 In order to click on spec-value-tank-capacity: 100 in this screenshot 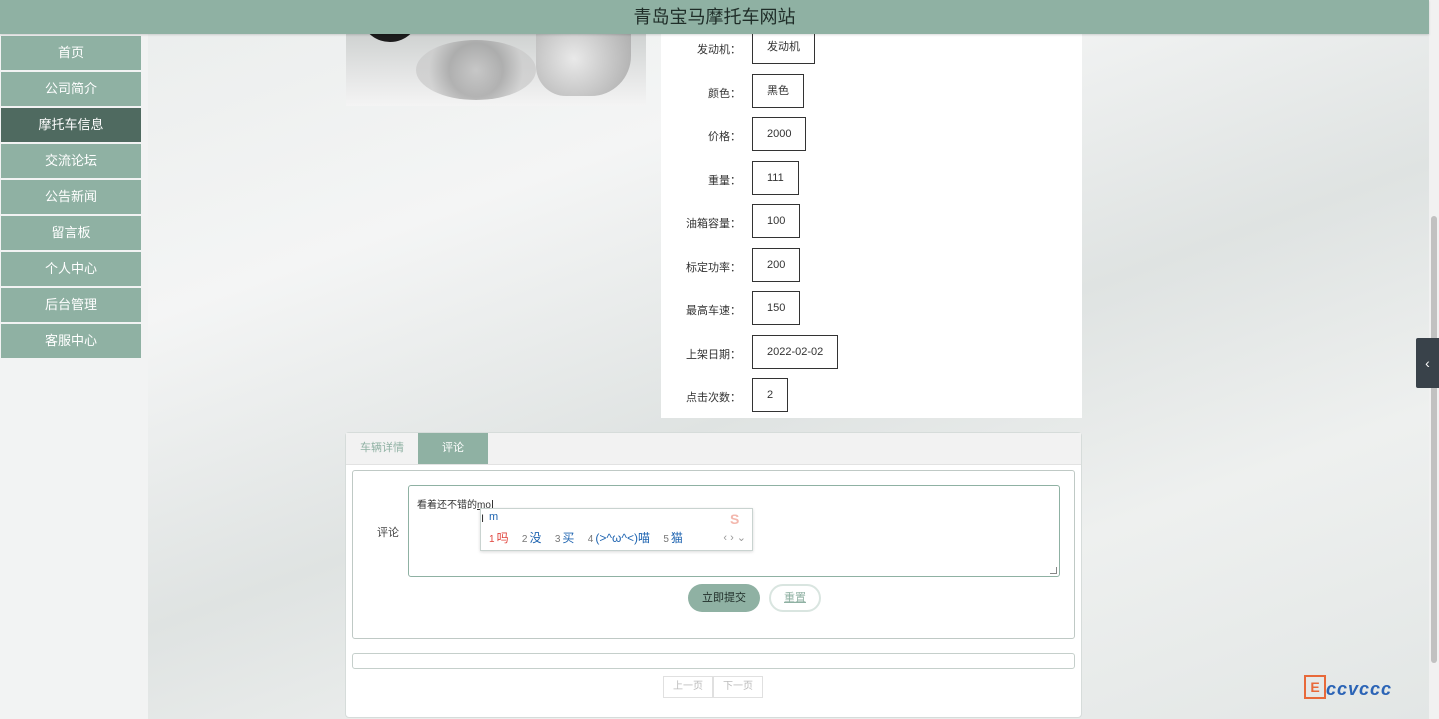, I will do `click(776, 221)`.